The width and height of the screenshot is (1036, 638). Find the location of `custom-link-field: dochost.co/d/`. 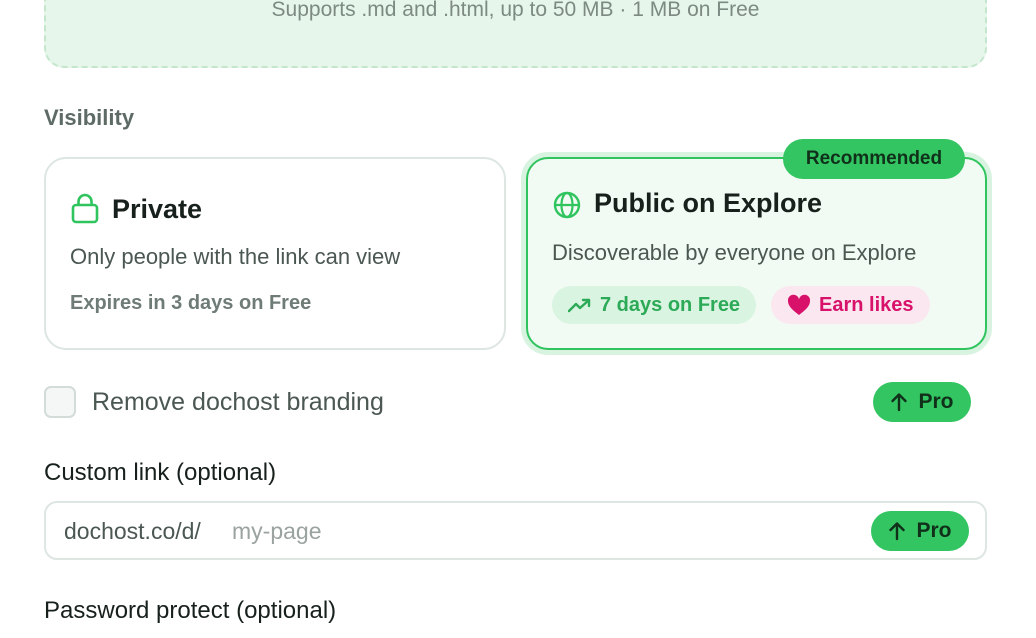

custom-link-field: dochost.co/d/ is located at coordinates (515, 530).